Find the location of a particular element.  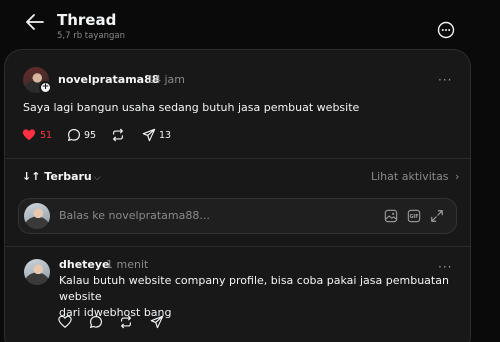

comment-count: 95 is located at coordinates (90, 135).